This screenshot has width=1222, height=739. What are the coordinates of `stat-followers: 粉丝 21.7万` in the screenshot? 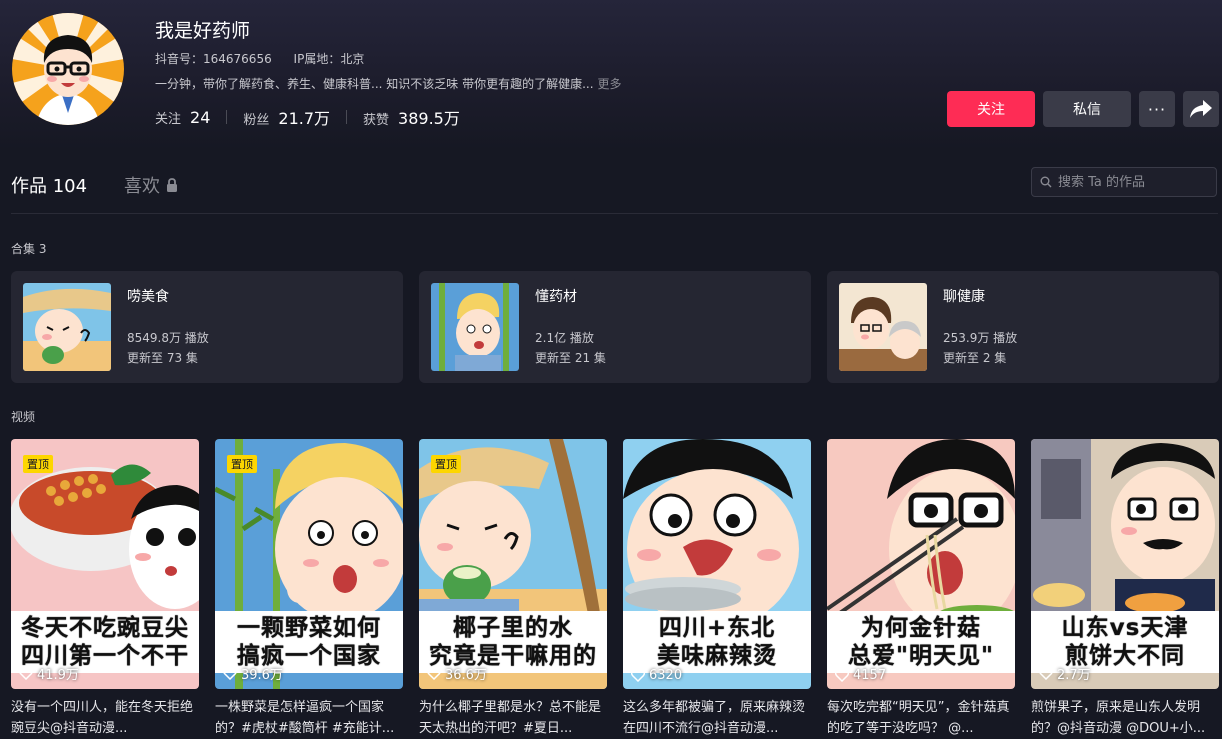 It's located at (286, 117).